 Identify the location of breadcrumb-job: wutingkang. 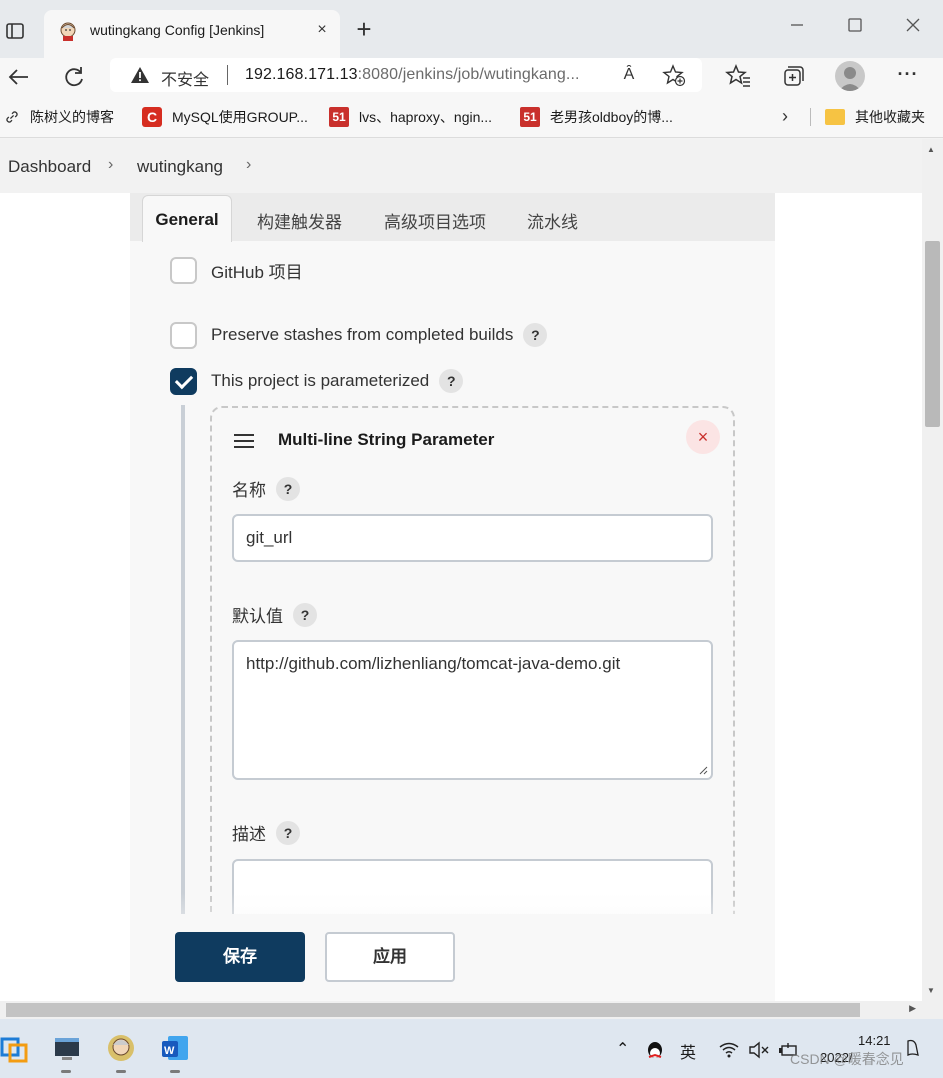
(180, 167).